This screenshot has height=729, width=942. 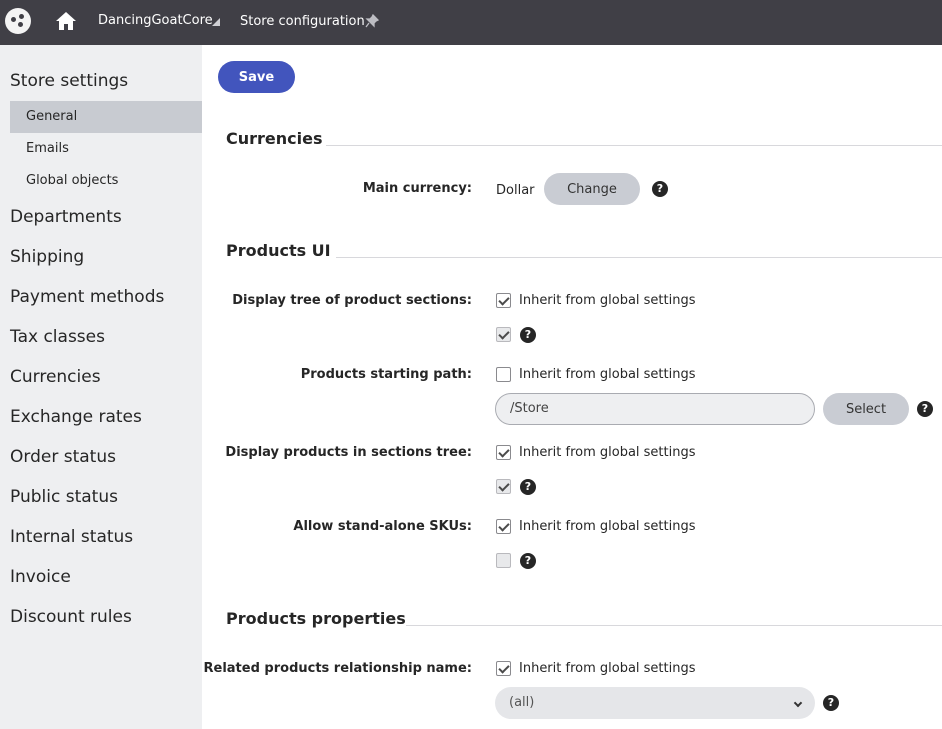 I want to click on related-products-inherit-label: Inherit from global settings, so click(x=607, y=668).